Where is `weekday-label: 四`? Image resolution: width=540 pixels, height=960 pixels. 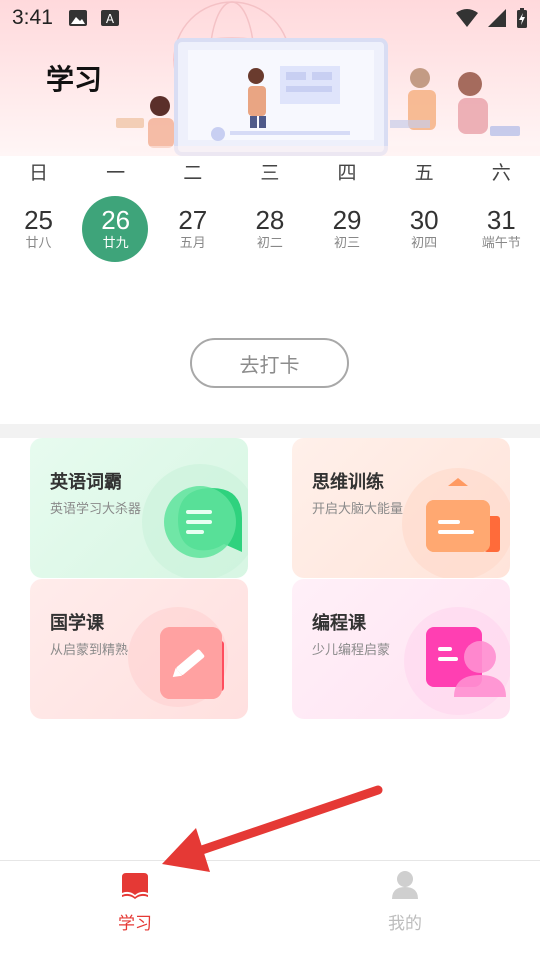 weekday-label: 四 is located at coordinates (347, 173).